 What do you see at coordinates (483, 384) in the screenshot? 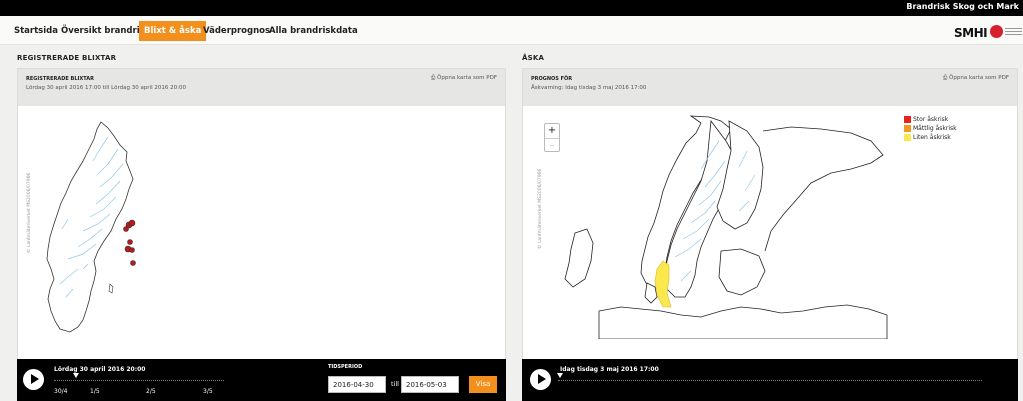
I see `show-button: Visa` at bounding box center [483, 384].